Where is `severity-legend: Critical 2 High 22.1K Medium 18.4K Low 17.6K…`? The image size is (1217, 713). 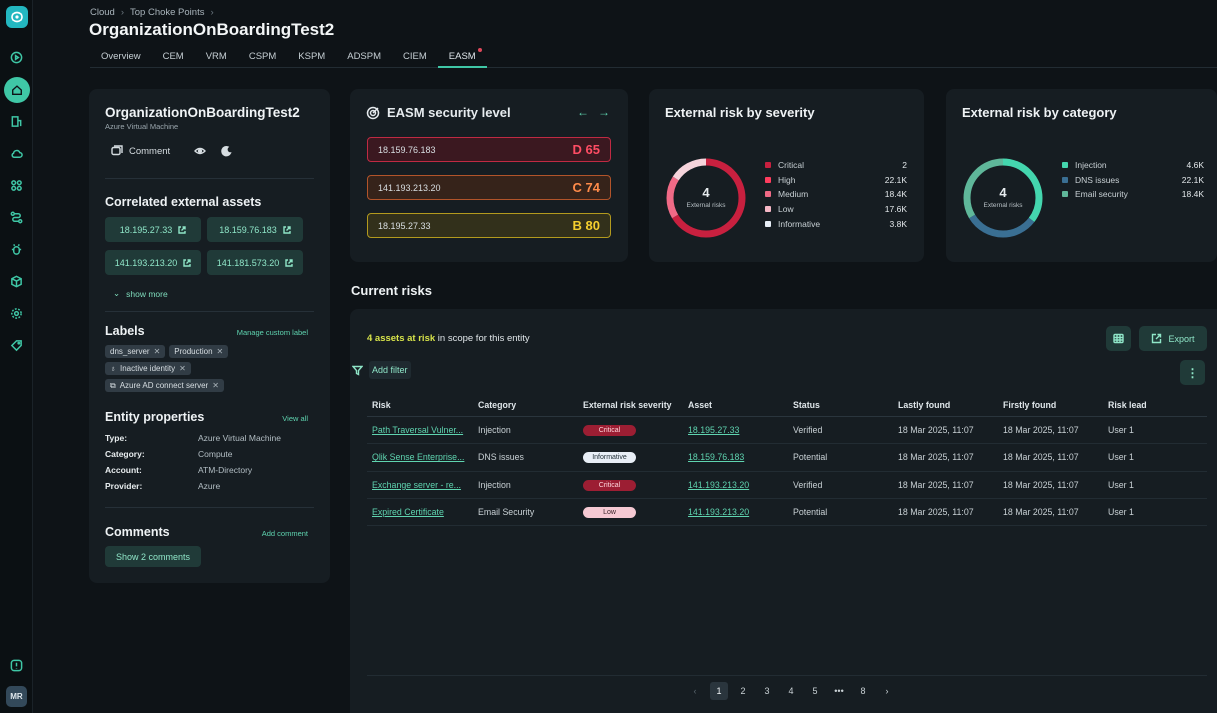
severity-legend: Critical 2 High 22.1K Medium 18.4K Low 17.6K… is located at coordinates (836, 194).